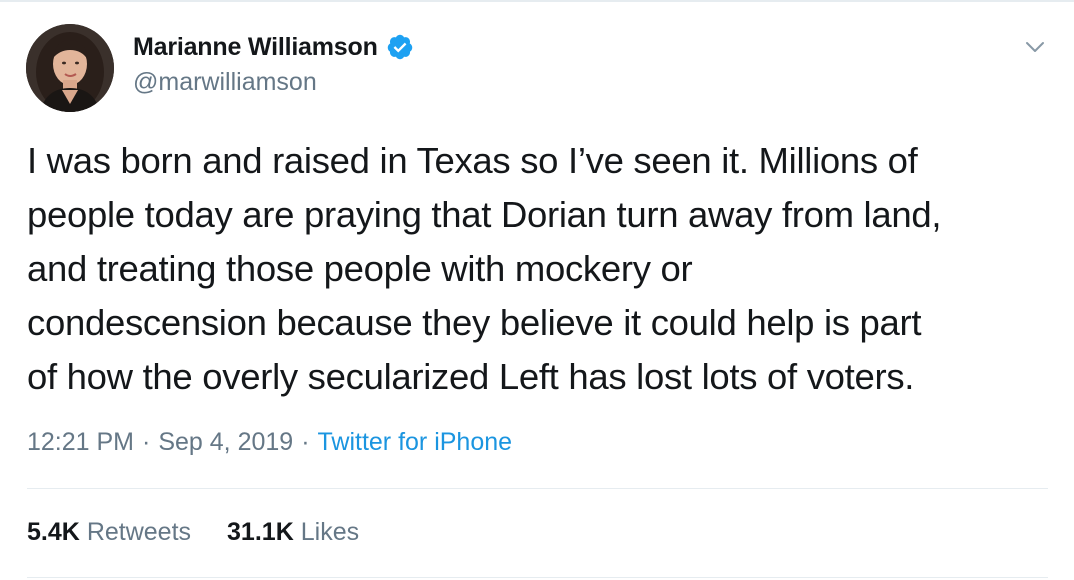 The height and width of the screenshot is (580, 1074). Describe the element at coordinates (537, 1) in the screenshot. I see `top-border` at that location.